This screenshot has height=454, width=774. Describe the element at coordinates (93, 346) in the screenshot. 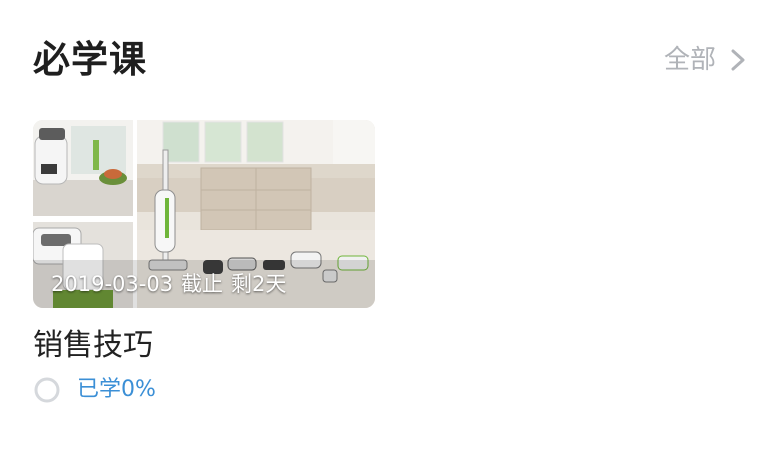

I see `course-title: 销售技巧` at that location.